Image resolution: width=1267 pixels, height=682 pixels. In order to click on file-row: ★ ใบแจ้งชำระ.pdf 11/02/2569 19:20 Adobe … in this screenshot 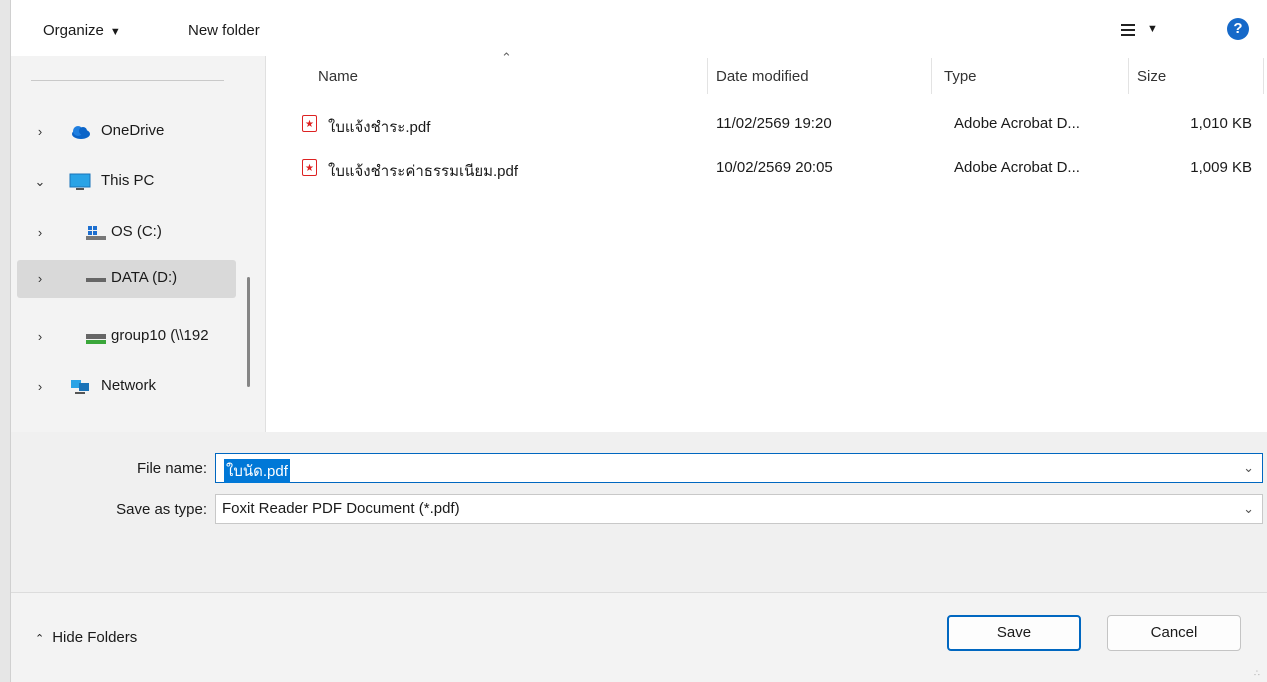, I will do `click(781, 126)`.